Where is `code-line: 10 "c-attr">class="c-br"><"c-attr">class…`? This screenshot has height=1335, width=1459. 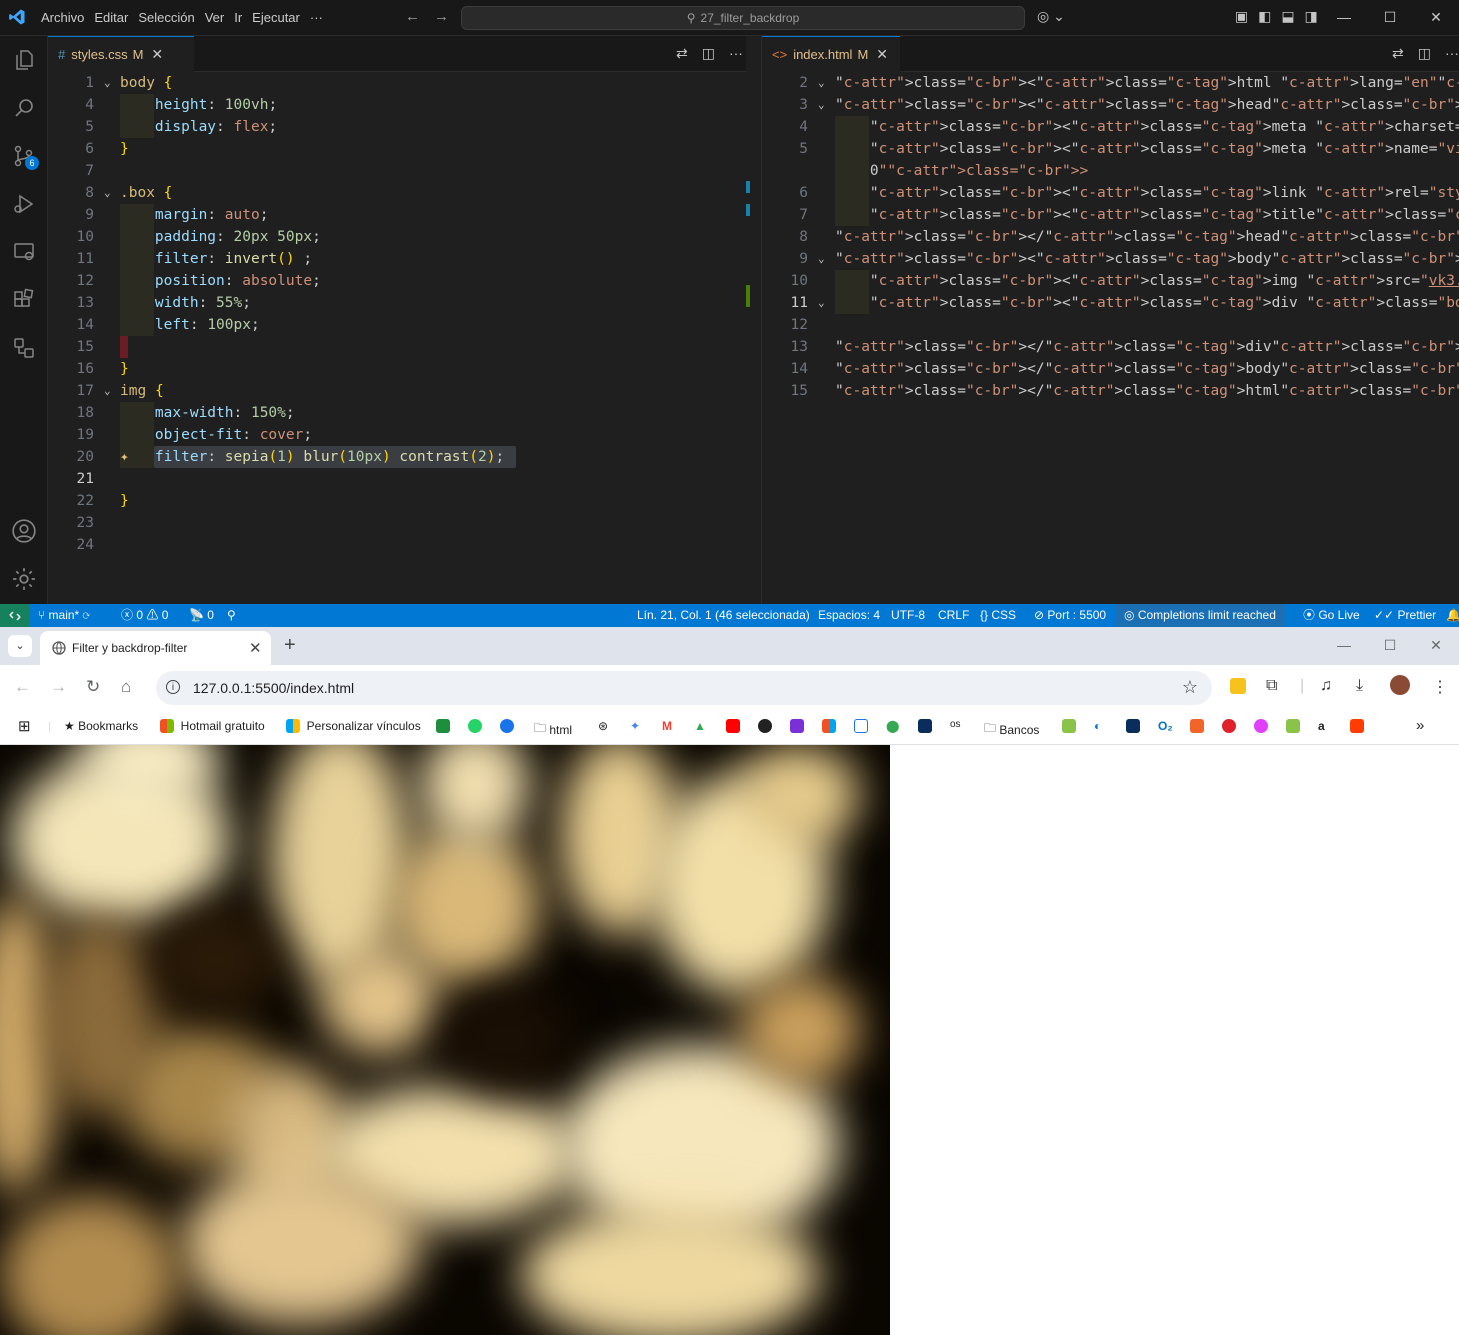
code-line: 10 "c-attr">class="c-br"><"c-attr">class… is located at coordinates (1110, 281).